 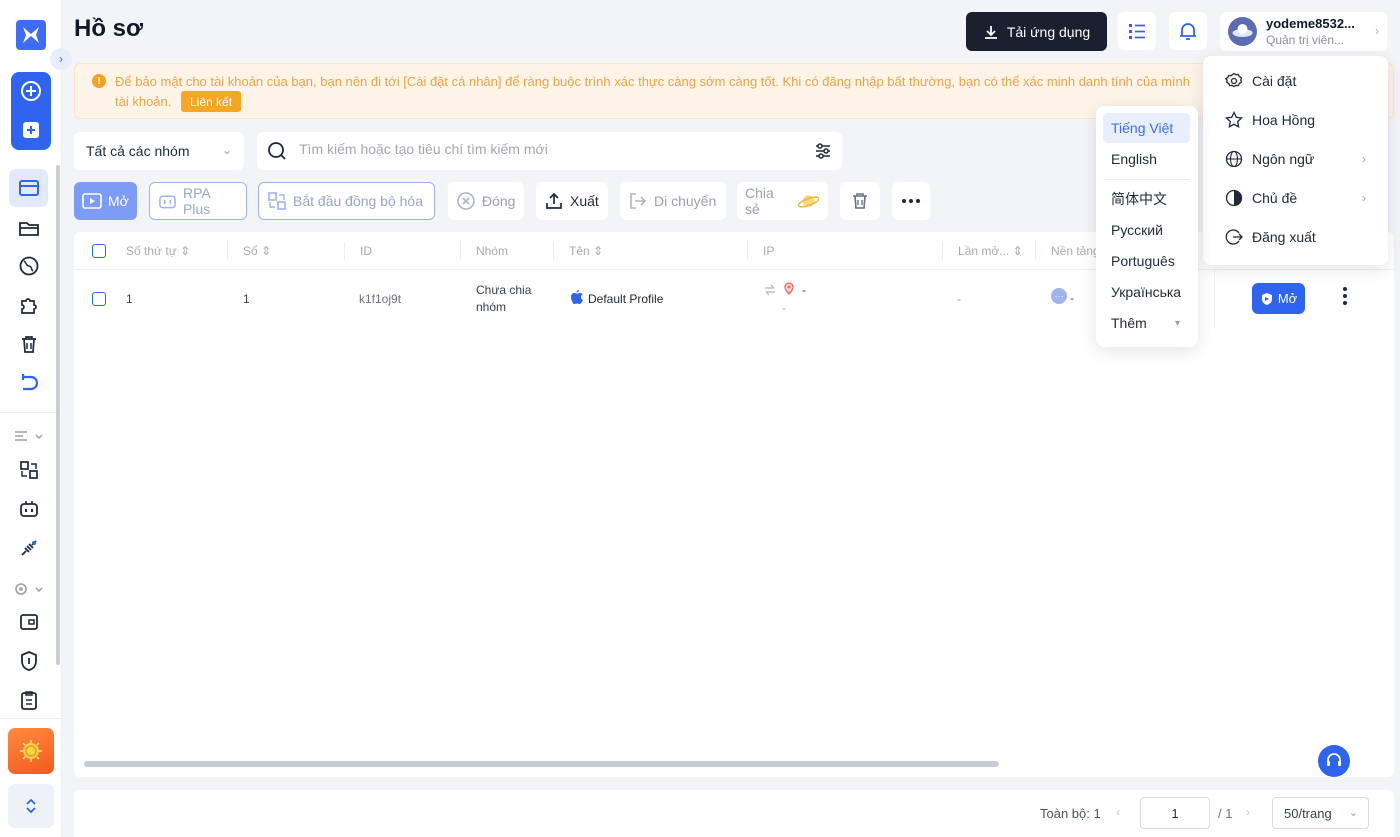 I want to click on restore-icon, so click(x=29, y=383).